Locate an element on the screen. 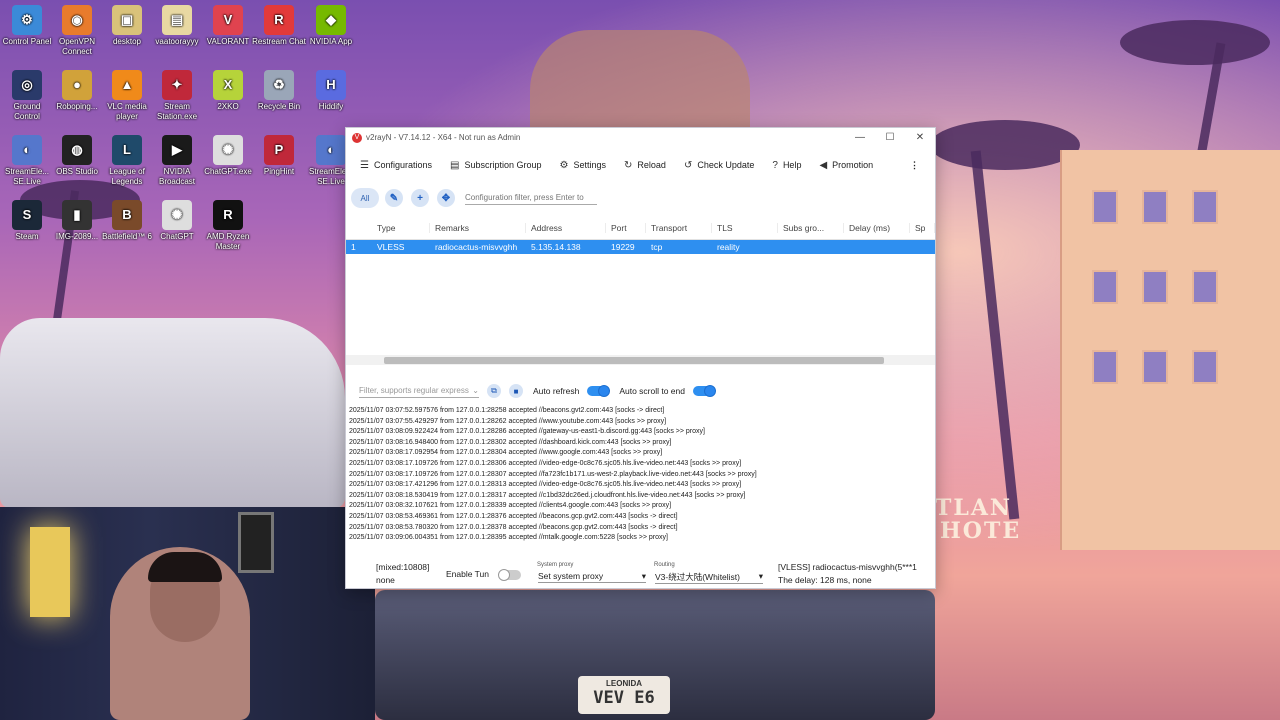  edit-icon: ✎ is located at coordinates (394, 198).